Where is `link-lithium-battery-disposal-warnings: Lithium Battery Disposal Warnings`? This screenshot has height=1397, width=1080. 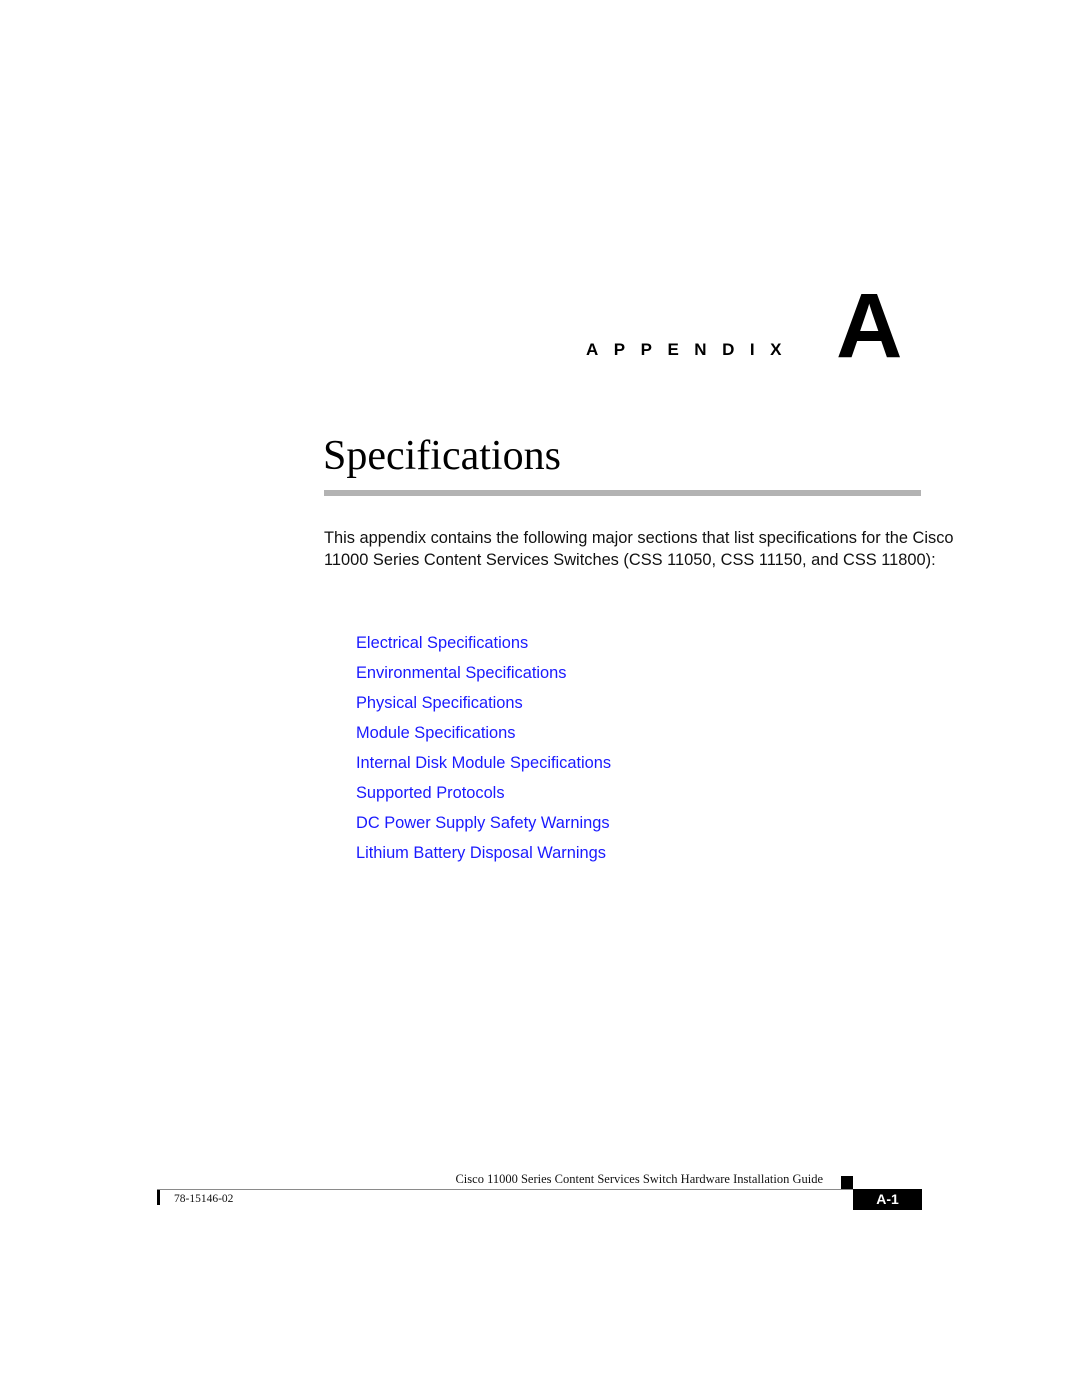 link-lithium-battery-disposal-warnings: Lithium Battery Disposal Warnings is located at coordinates (483, 853).